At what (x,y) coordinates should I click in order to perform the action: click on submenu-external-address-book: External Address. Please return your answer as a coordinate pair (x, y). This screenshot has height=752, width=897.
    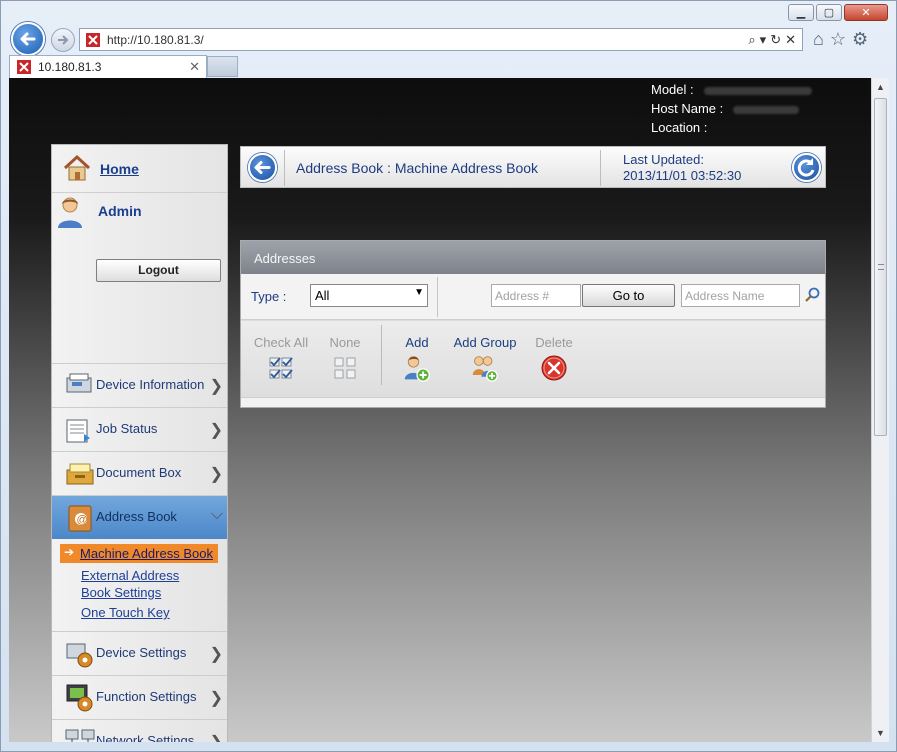
    Looking at the image, I should click on (130, 575).